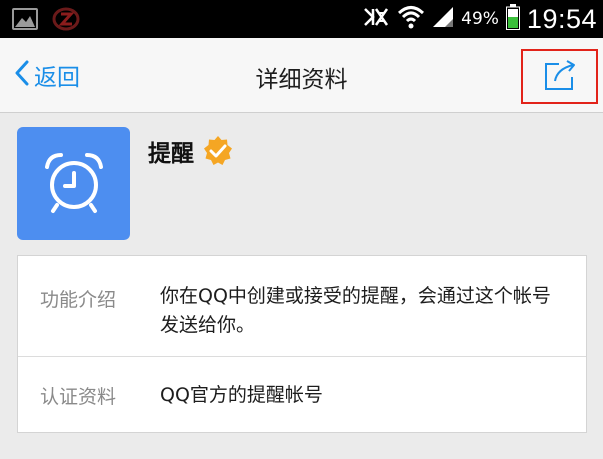 This screenshot has height=459, width=603. What do you see at coordinates (301, 19) in the screenshot?
I see `status-bar: 49% 19:54` at bounding box center [301, 19].